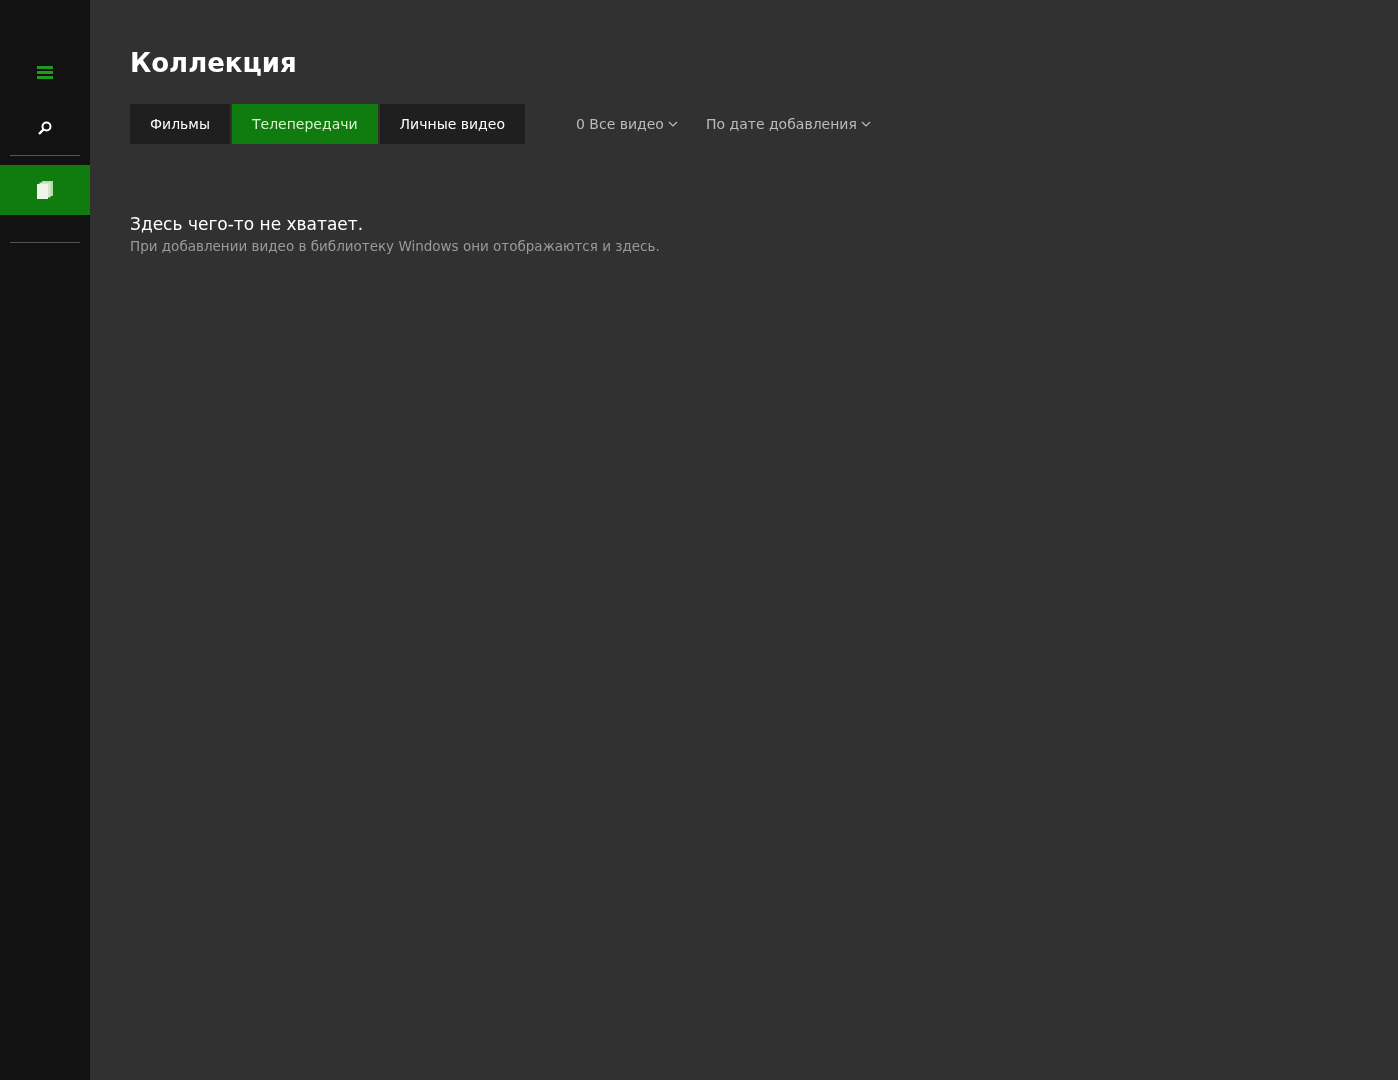 The image size is (1398, 1080). What do you see at coordinates (45, 127) in the screenshot?
I see `search-icon` at bounding box center [45, 127].